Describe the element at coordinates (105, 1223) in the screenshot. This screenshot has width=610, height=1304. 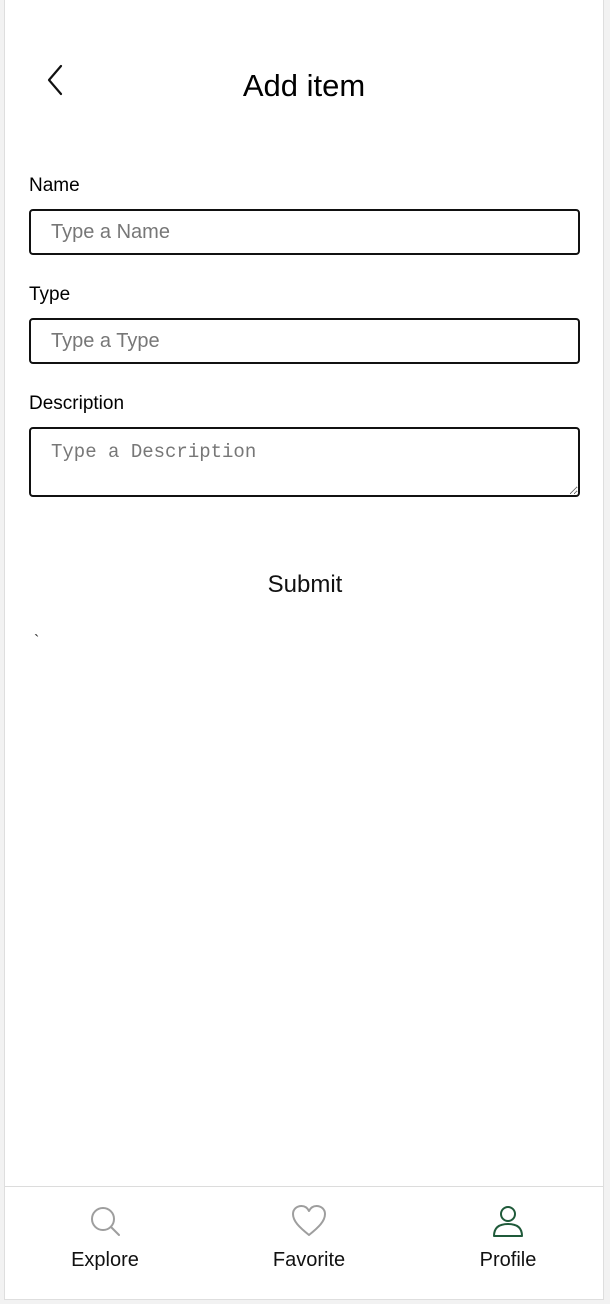
I see `search-icon` at that location.